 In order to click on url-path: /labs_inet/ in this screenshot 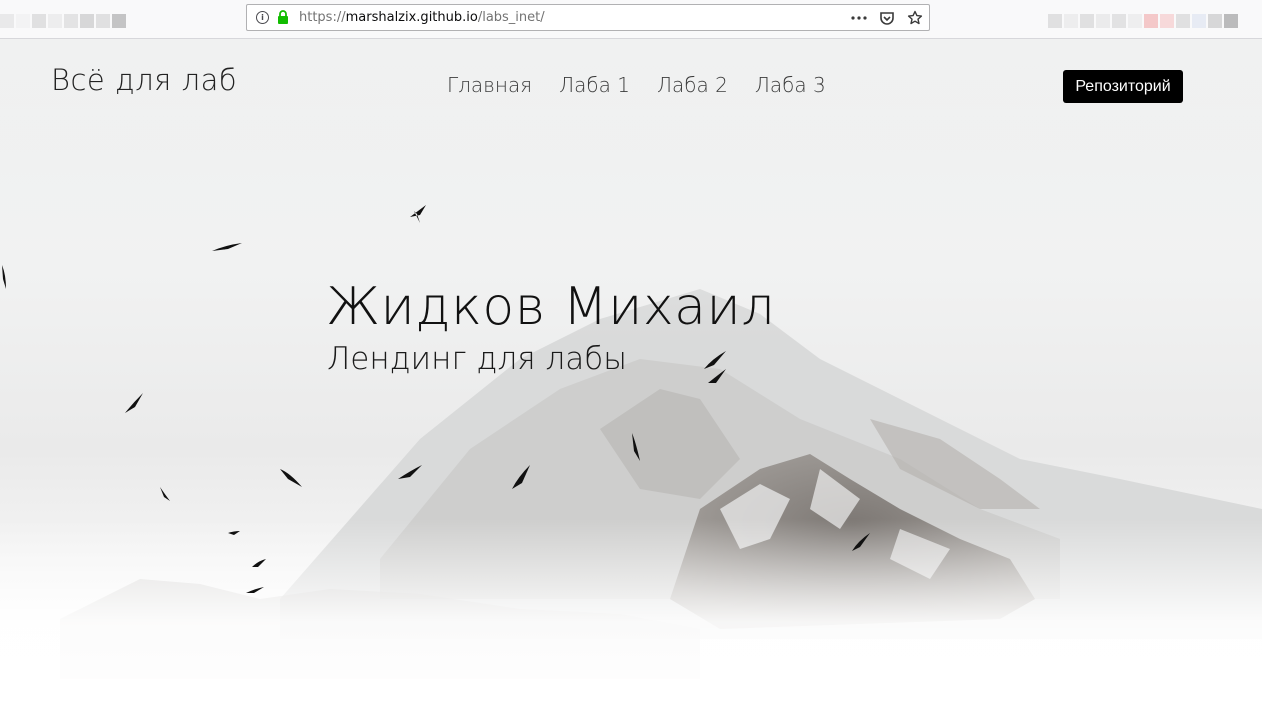, I will do `click(511, 17)`.